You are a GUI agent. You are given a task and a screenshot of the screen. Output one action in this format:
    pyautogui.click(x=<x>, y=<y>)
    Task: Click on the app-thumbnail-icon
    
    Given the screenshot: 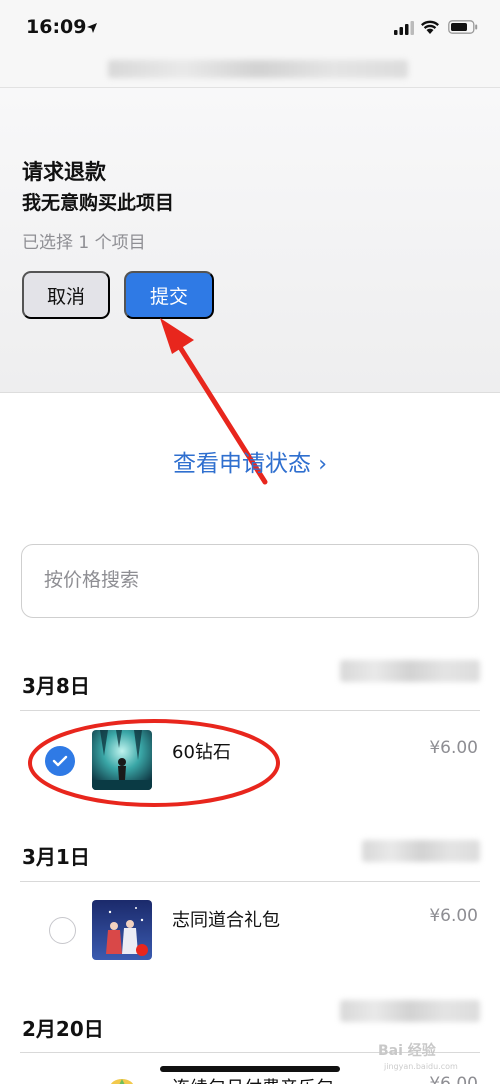 What is the action you would take?
    pyautogui.click(x=122, y=1078)
    